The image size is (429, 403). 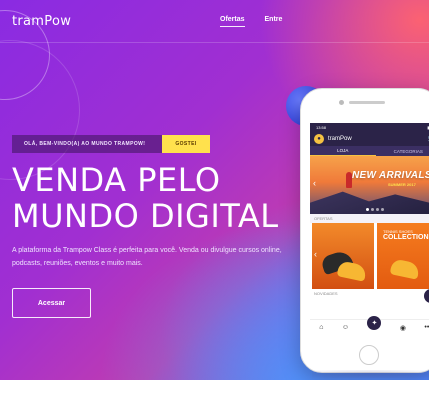 What do you see at coordinates (390, 175) in the screenshot?
I see `banner-title: NEW ARRIVALS` at bounding box center [390, 175].